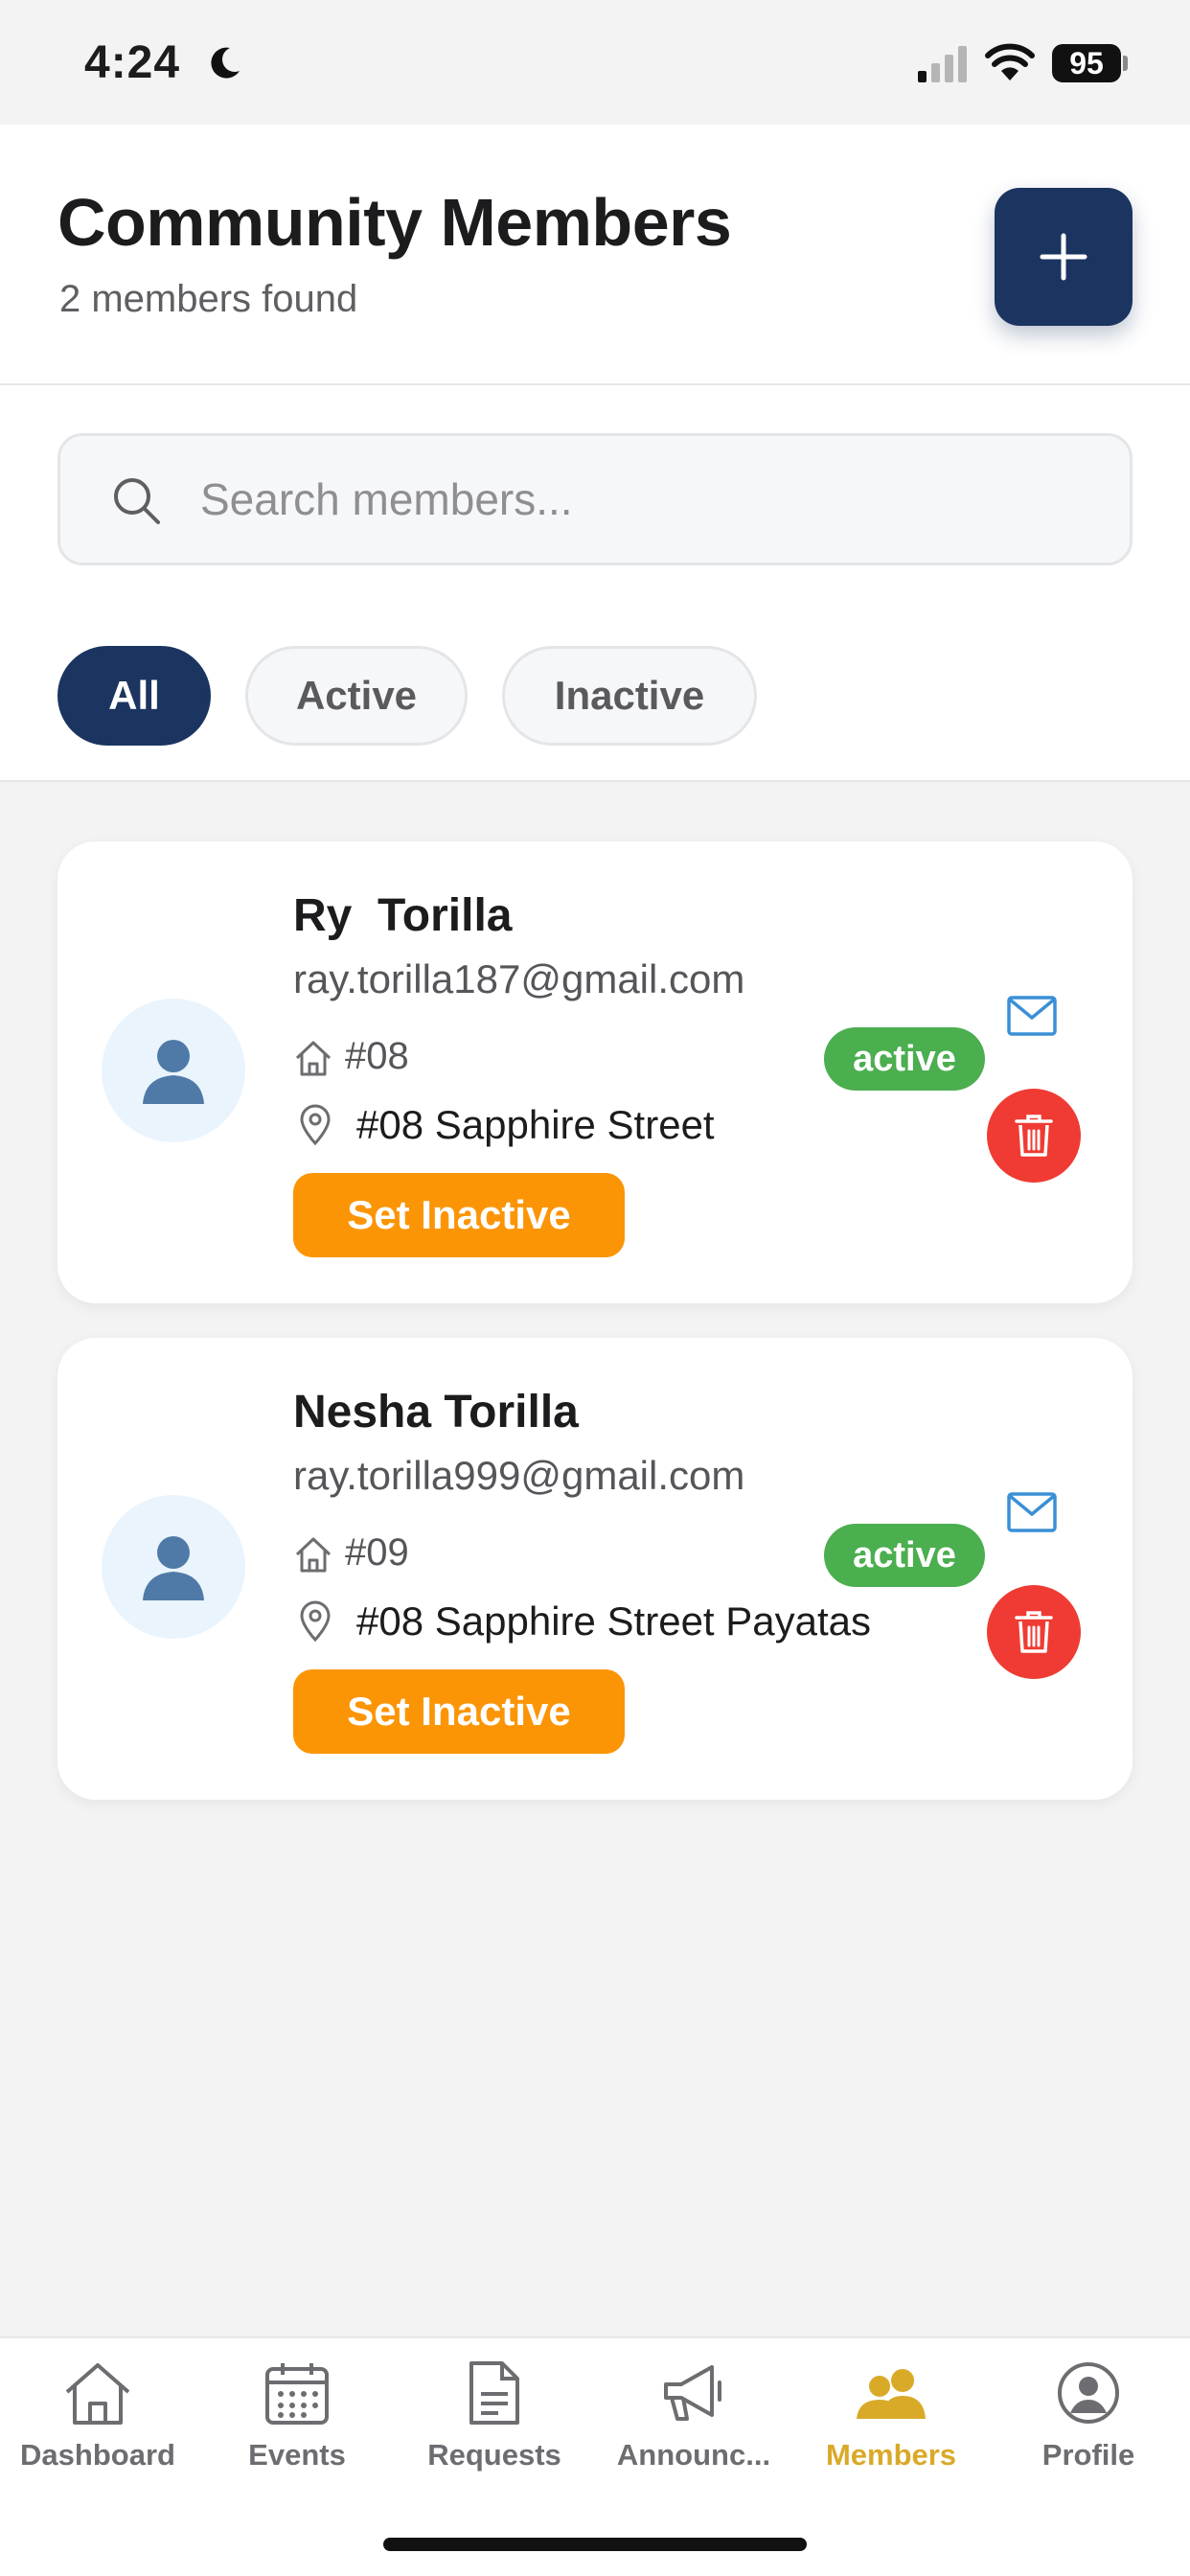  What do you see at coordinates (630, 696) in the screenshot?
I see `filter-inactive: Inactive` at bounding box center [630, 696].